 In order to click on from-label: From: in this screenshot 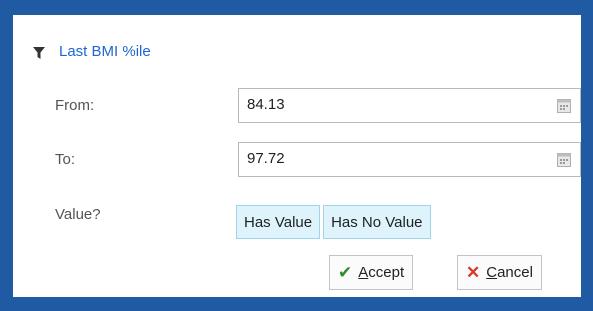, I will do `click(75, 105)`.